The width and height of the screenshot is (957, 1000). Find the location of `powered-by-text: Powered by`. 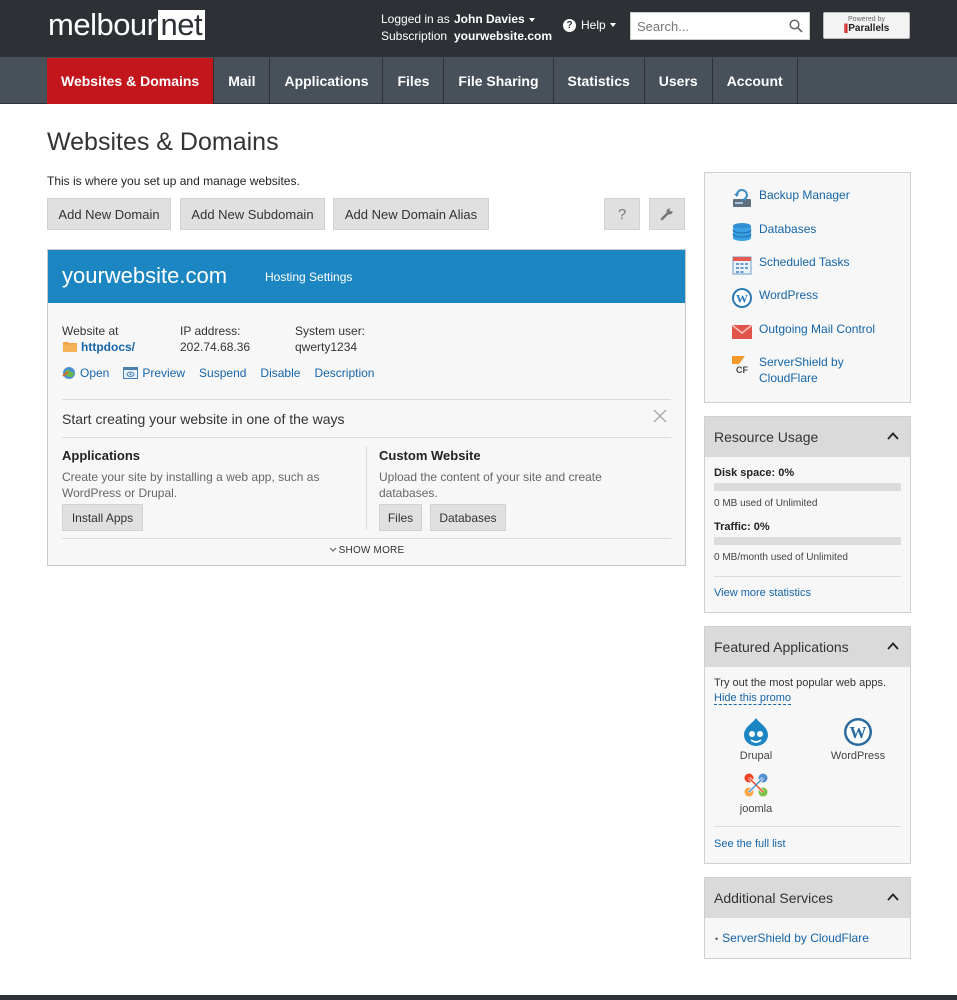

powered-by-text: Powered by is located at coordinates (866, 19).